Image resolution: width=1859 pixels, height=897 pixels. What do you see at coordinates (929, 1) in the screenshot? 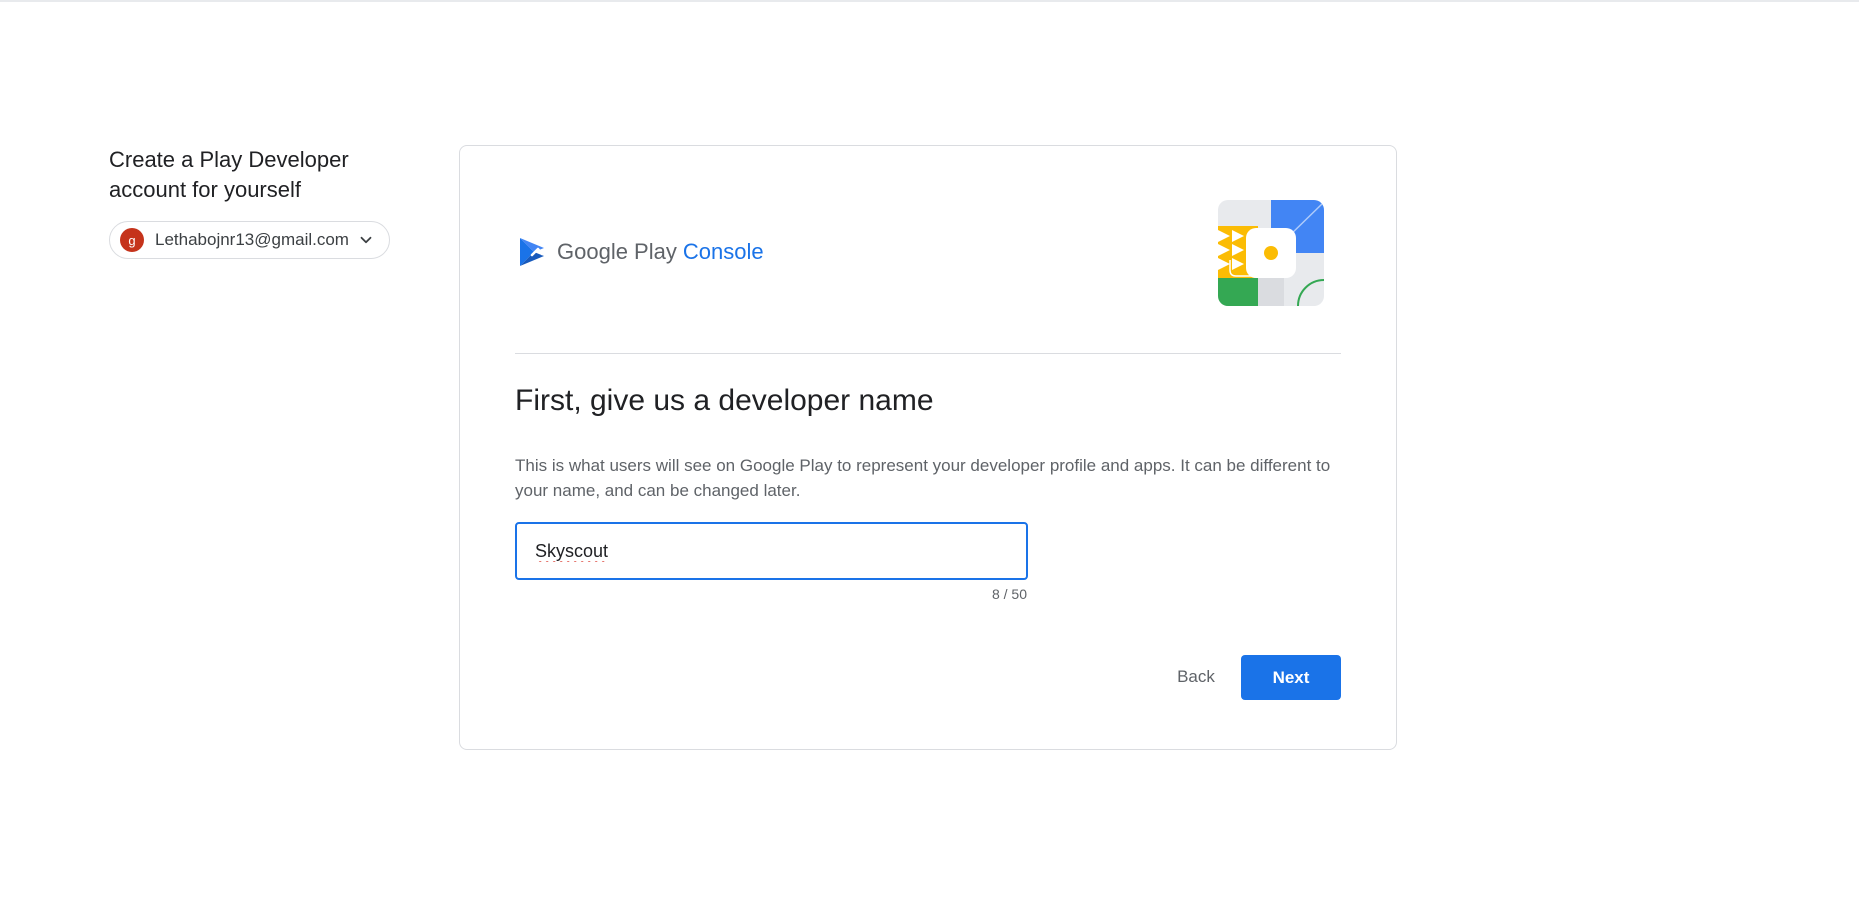
I see `top-divider` at bounding box center [929, 1].